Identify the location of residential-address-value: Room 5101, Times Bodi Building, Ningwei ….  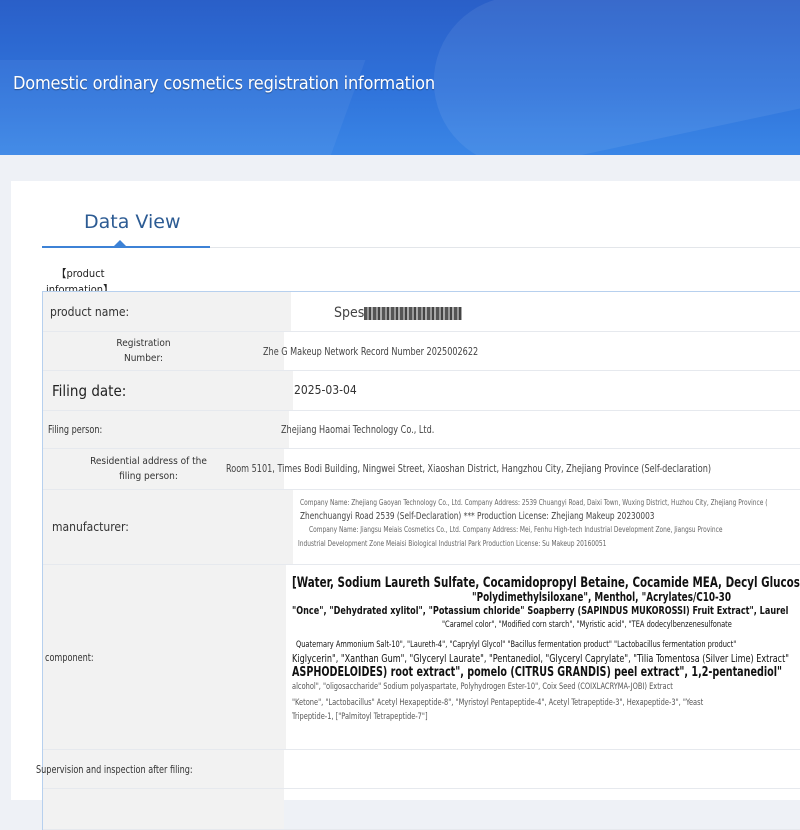
(469, 468).